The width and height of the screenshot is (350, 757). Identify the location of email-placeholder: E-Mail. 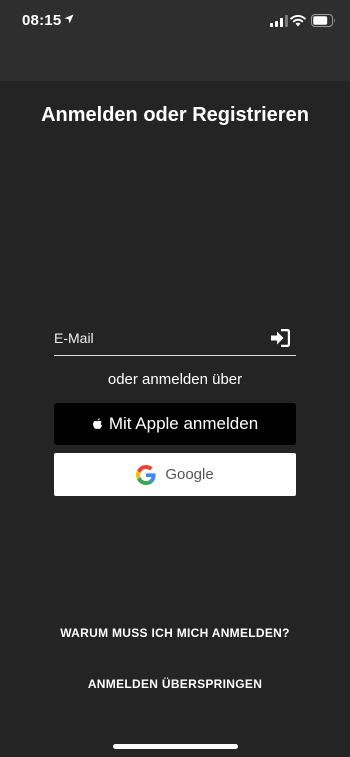
(74, 338).